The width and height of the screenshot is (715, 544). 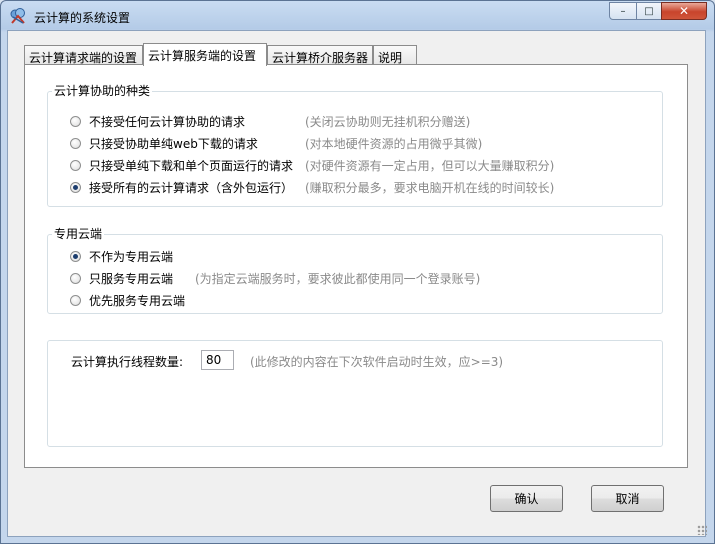 What do you see at coordinates (702, 530) in the screenshot?
I see `resize-grip-icon` at bounding box center [702, 530].